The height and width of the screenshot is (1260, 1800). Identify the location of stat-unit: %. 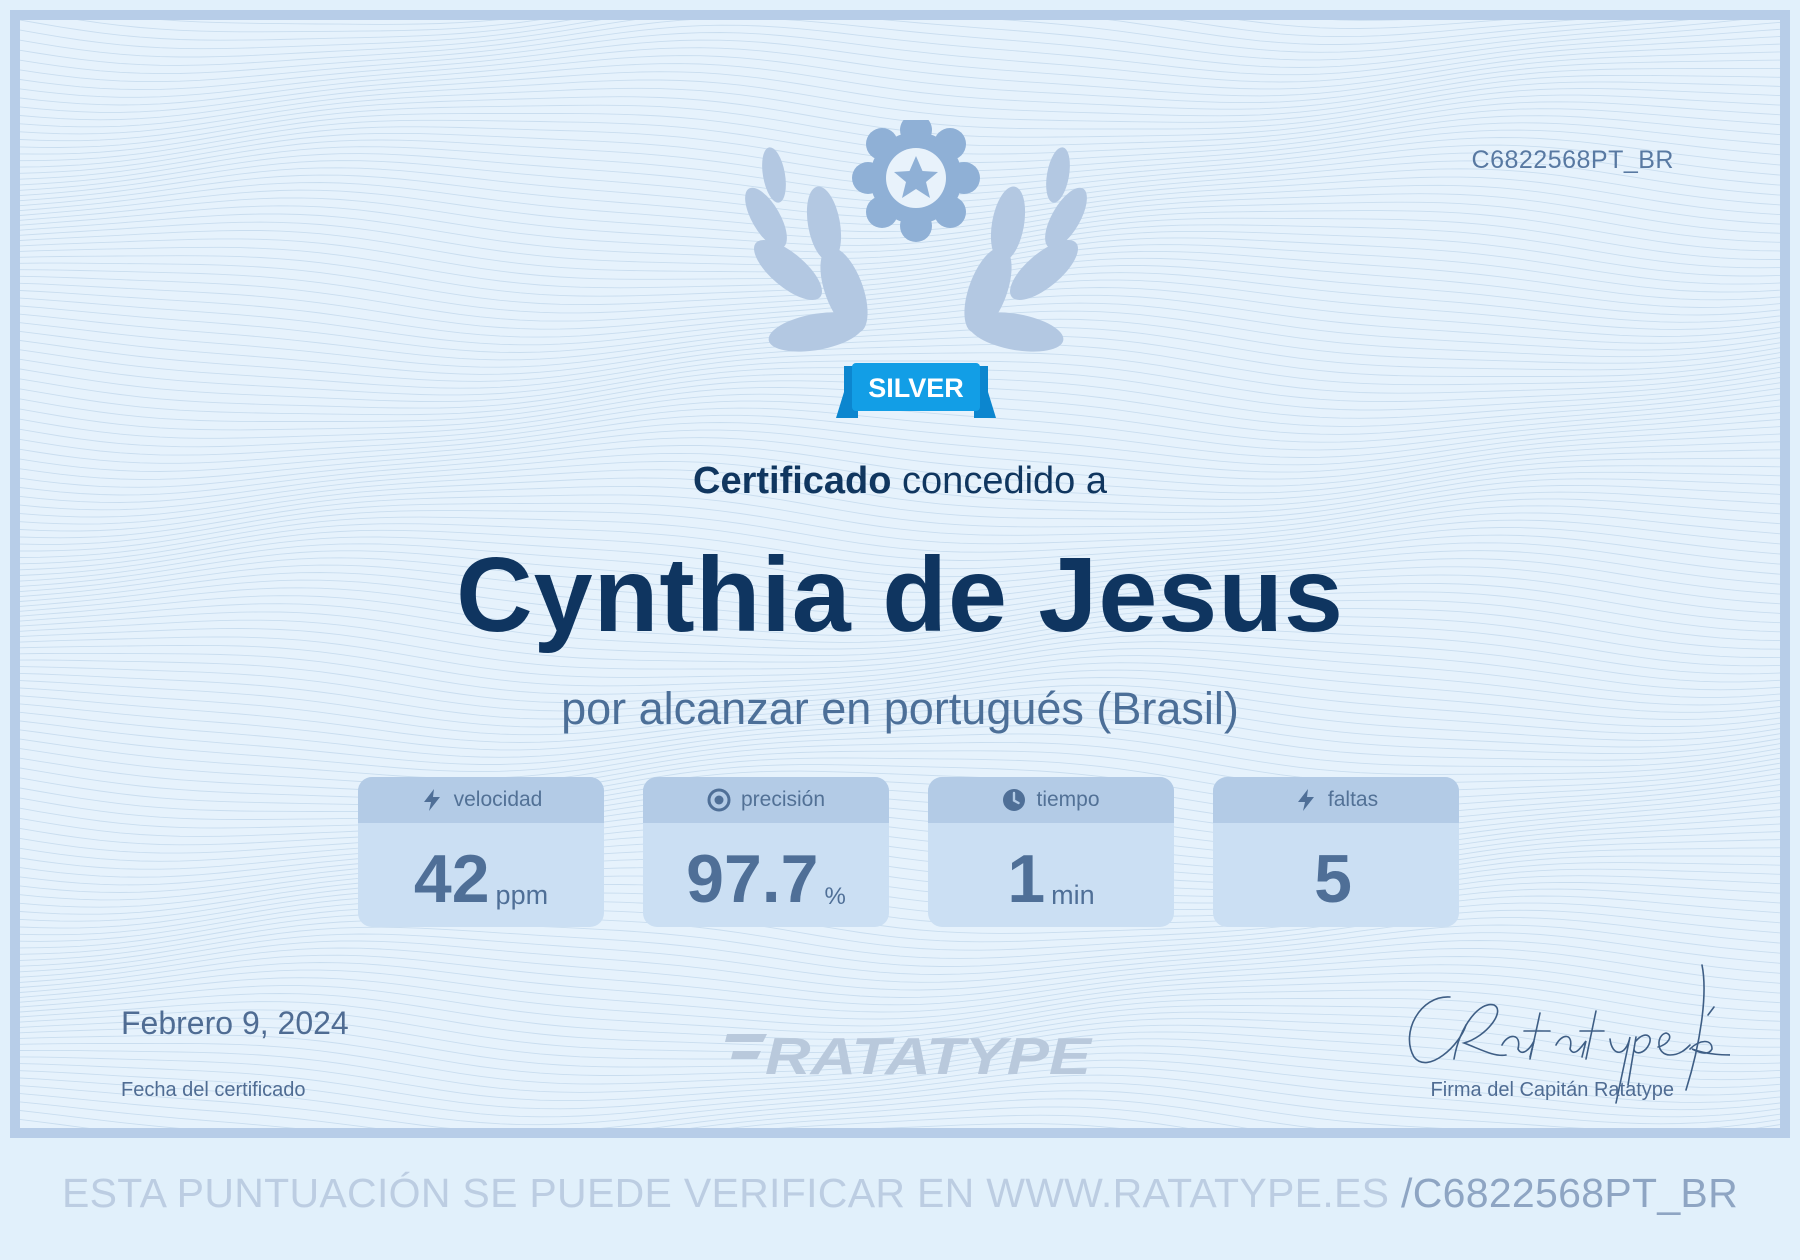
(835, 896).